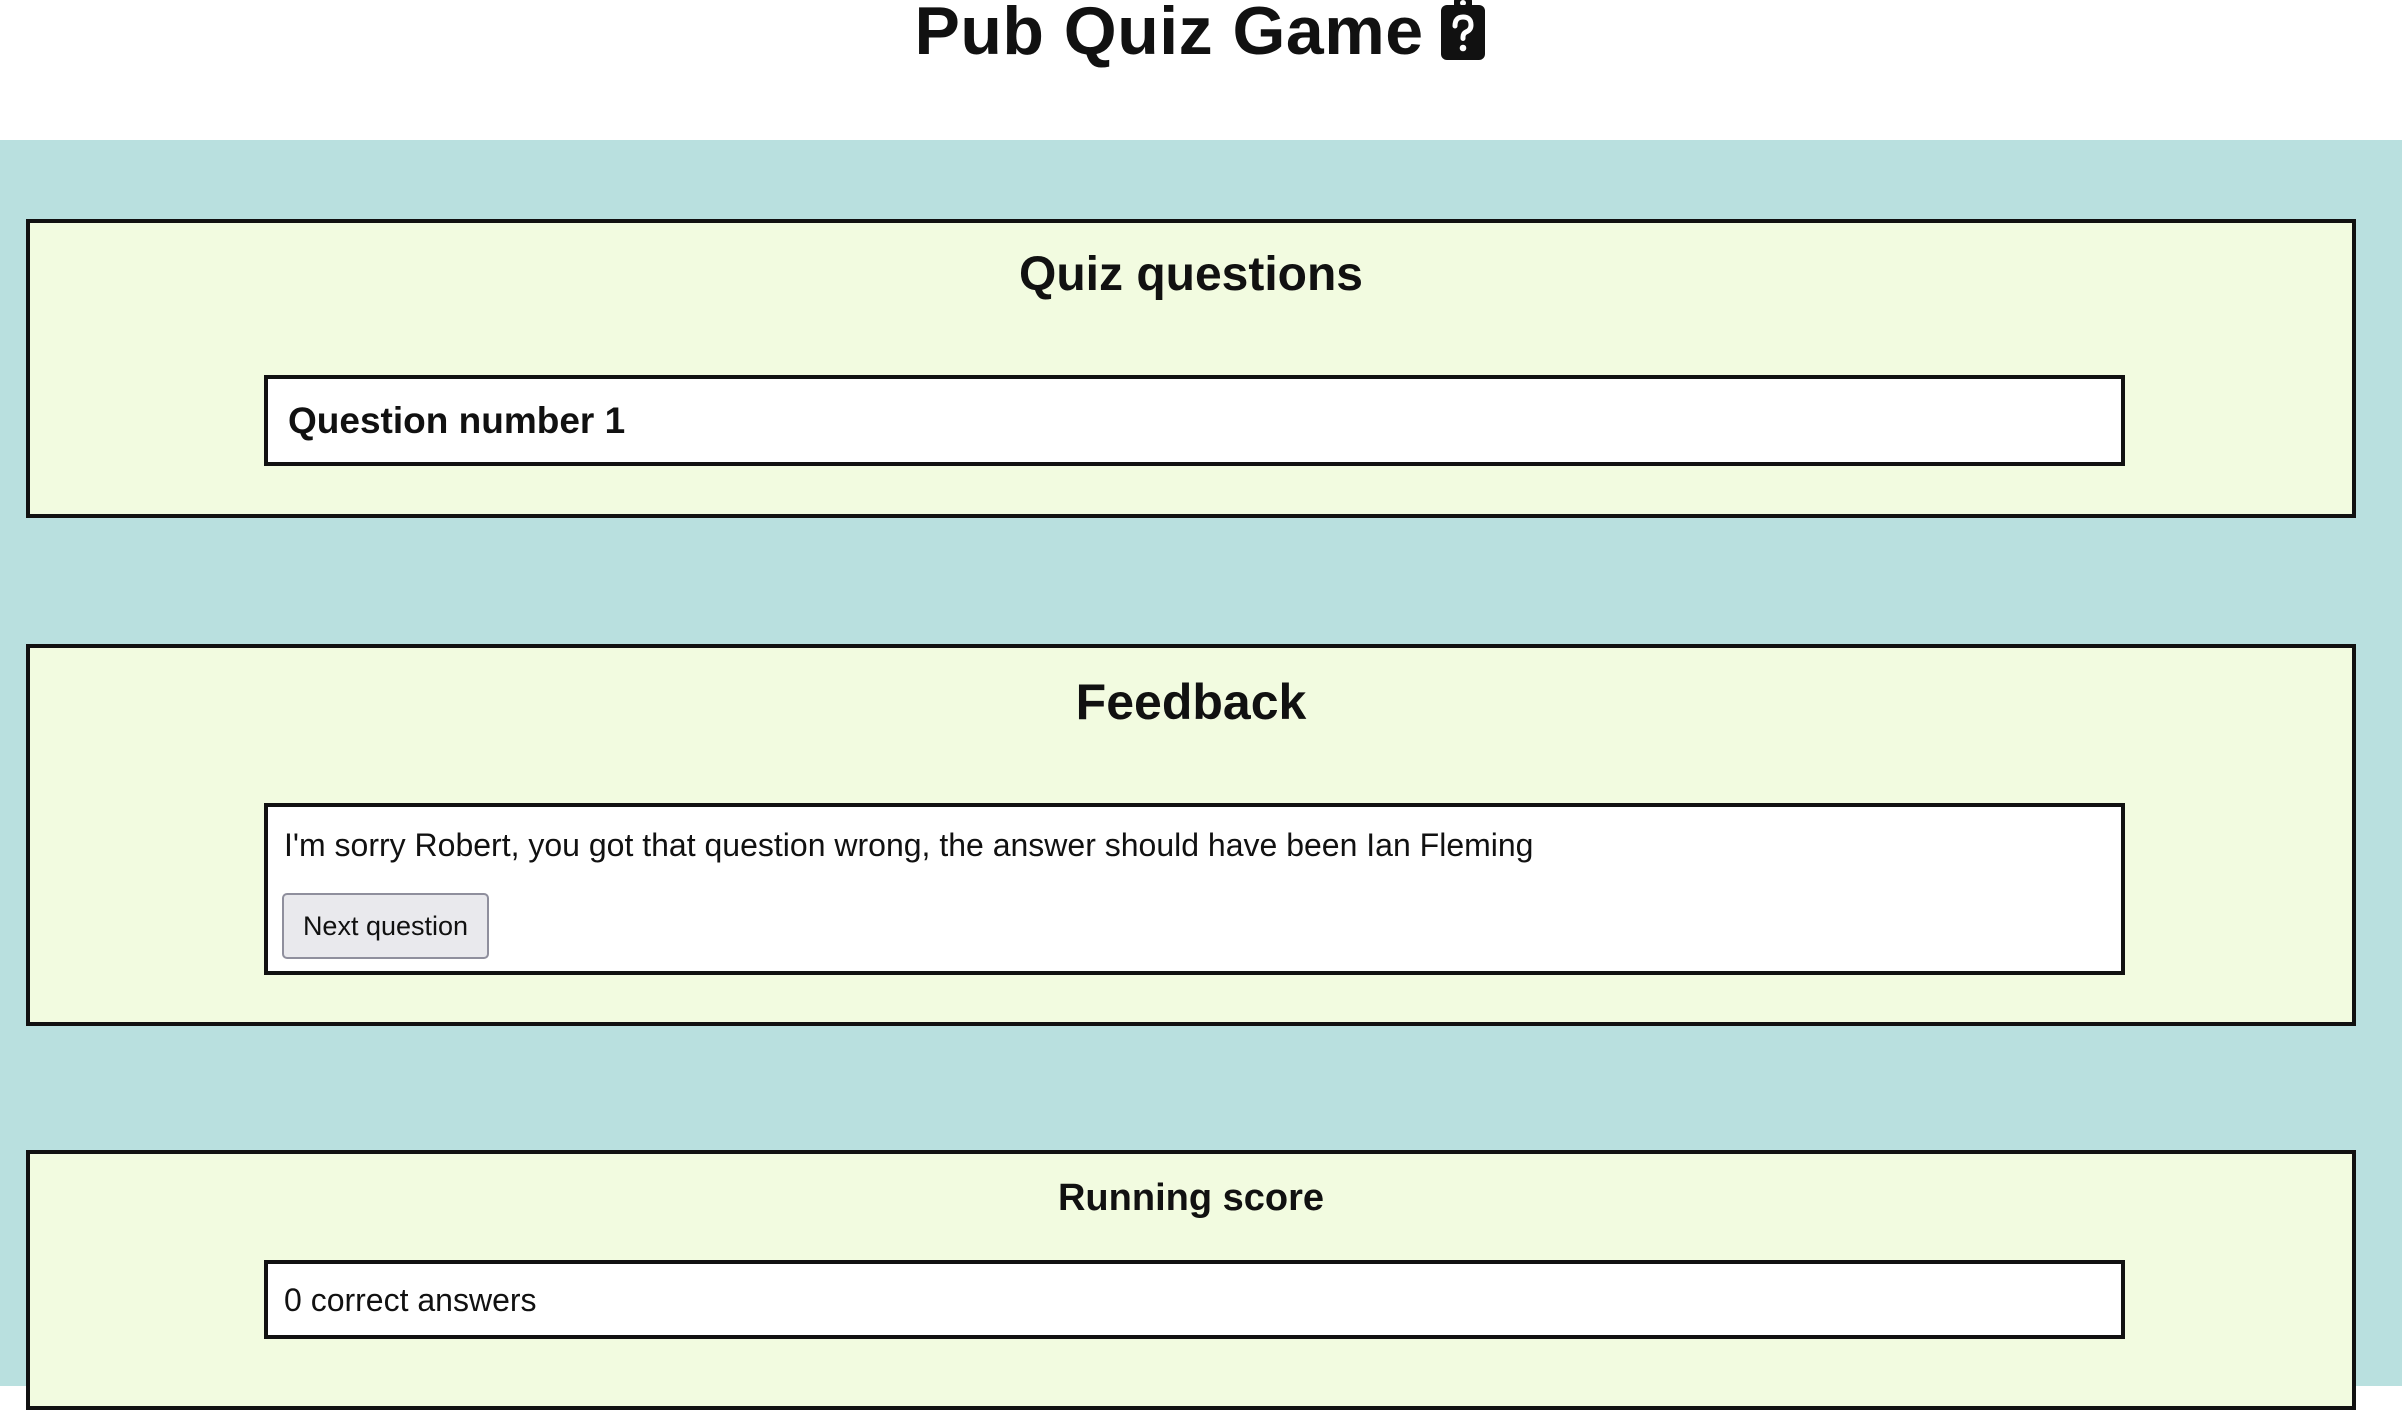 The image size is (2402, 1410). What do you see at coordinates (385, 926) in the screenshot?
I see `next-question-button: Next question` at bounding box center [385, 926].